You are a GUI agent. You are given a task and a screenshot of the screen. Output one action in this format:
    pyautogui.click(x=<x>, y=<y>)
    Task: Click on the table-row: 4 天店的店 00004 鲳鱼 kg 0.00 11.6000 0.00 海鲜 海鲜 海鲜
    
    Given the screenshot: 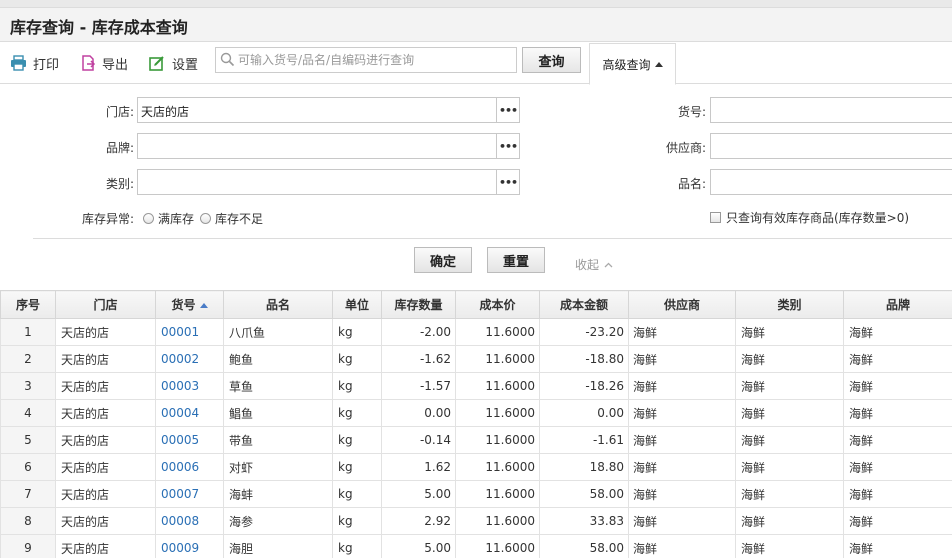 What is the action you would take?
    pyautogui.click(x=476, y=413)
    